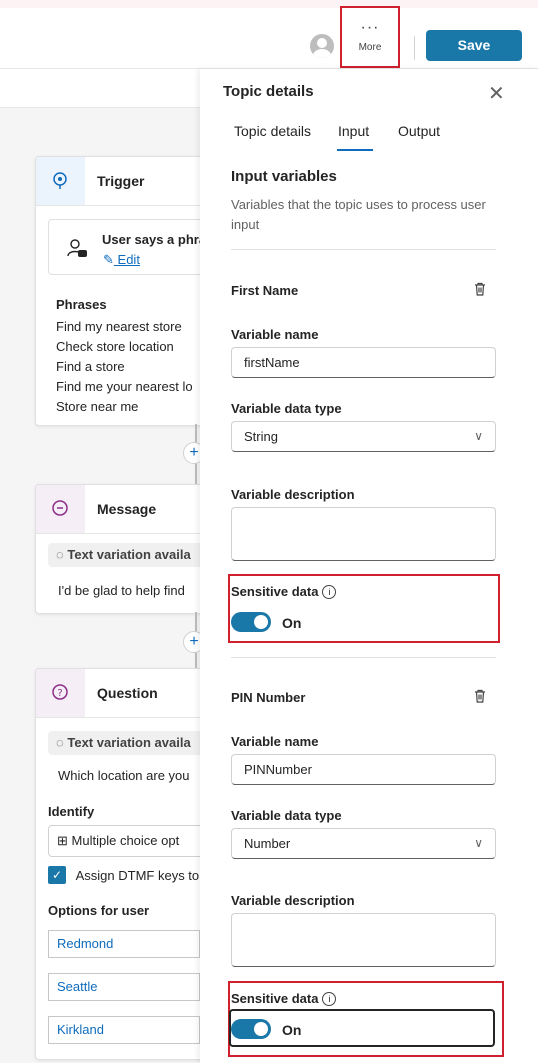 This screenshot has height=1063, width=538. Describe the element at coordinates (322, 46) in the screenshot. I see `avatar` at that location.